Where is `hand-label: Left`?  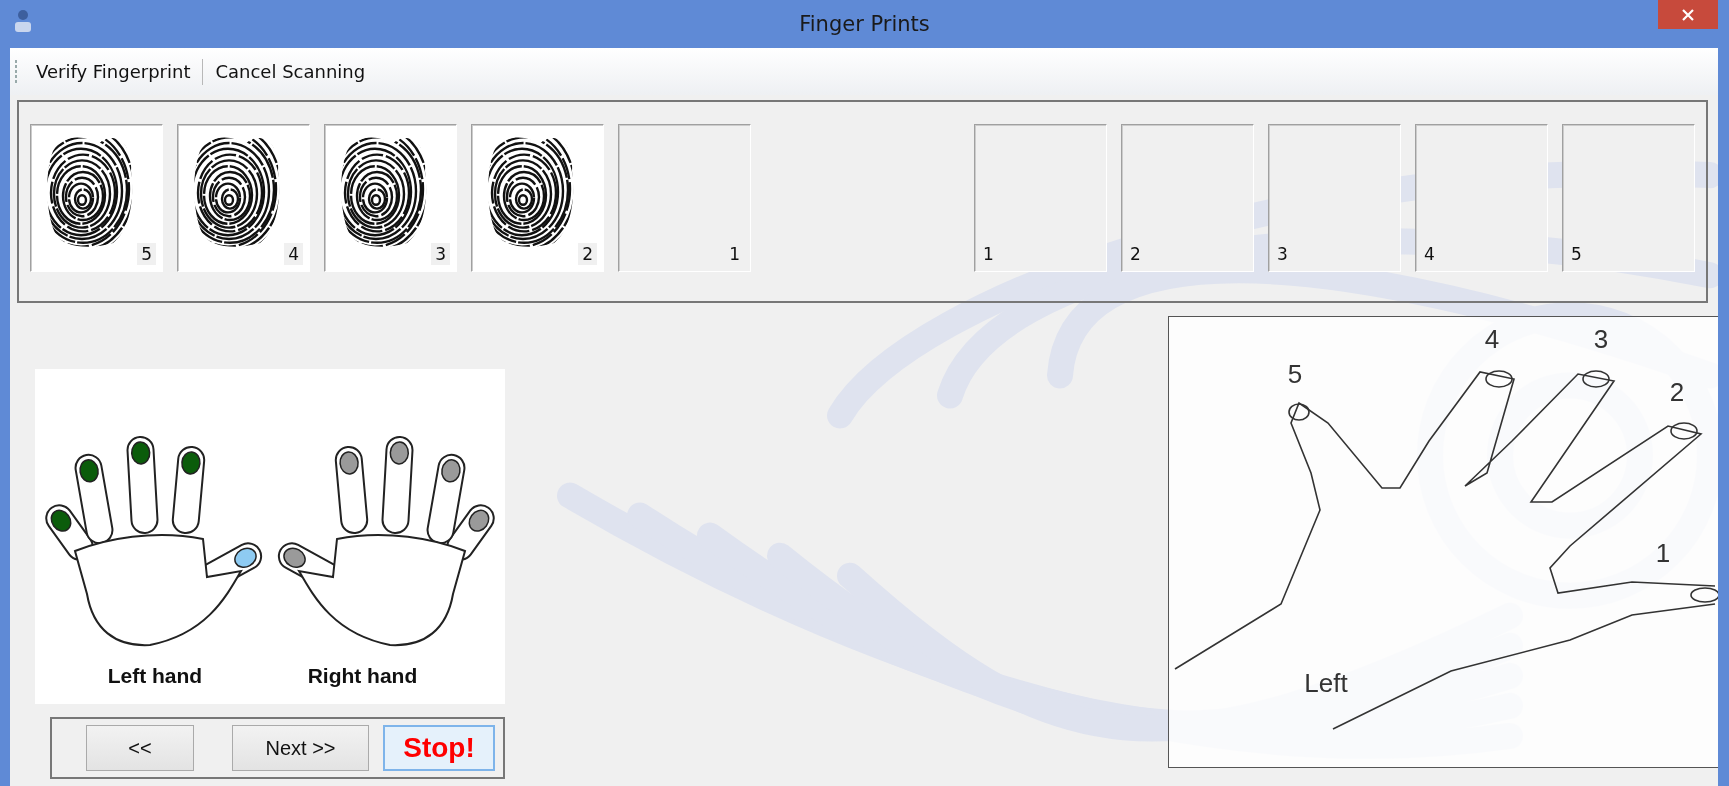
hand-label: Left is located at coordinates (1326, 683).